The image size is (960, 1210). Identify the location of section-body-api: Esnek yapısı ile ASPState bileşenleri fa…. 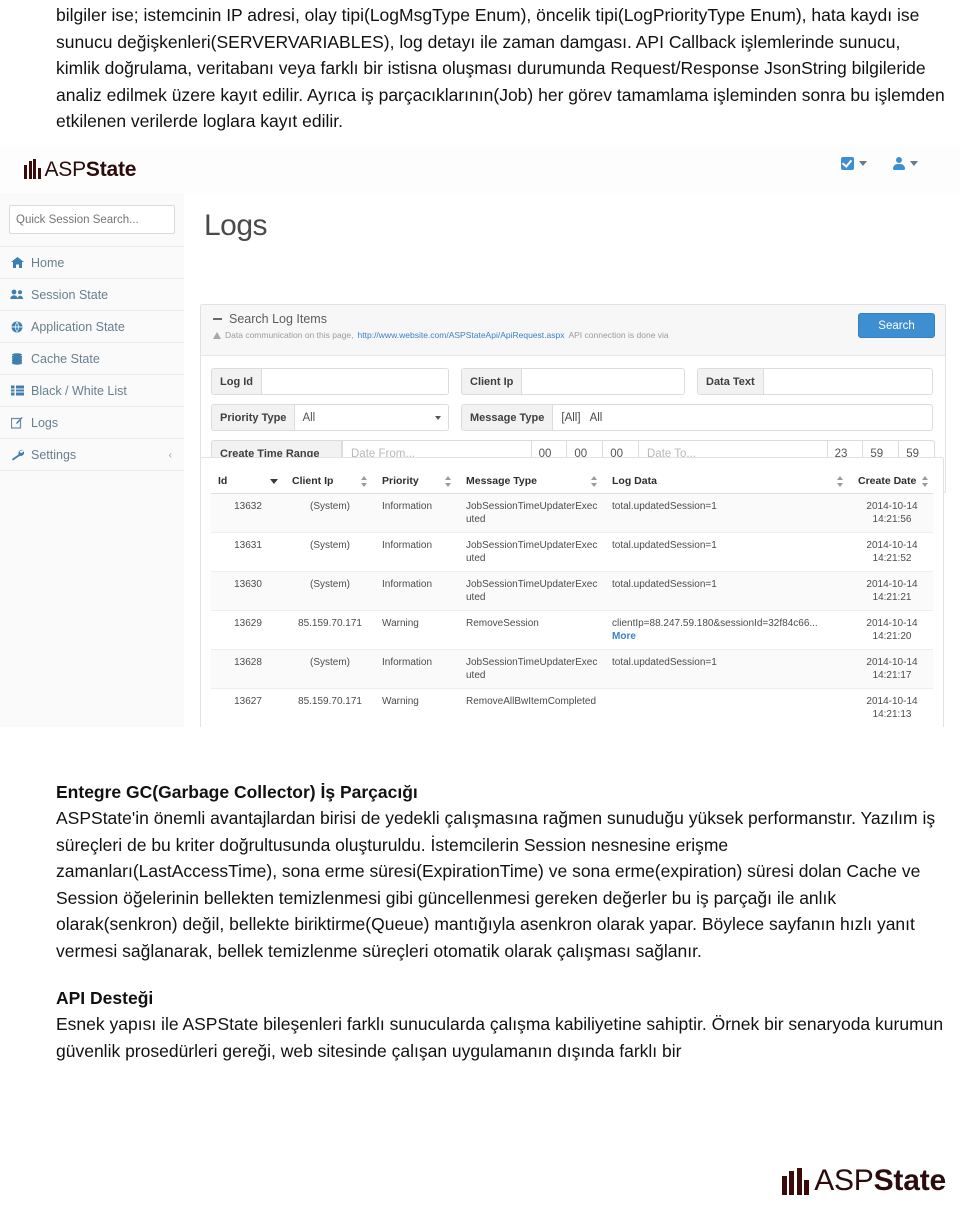
(500, 1037).